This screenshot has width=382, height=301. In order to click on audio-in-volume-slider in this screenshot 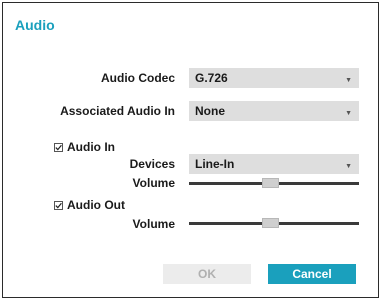, I will do `click(274, 183)`.